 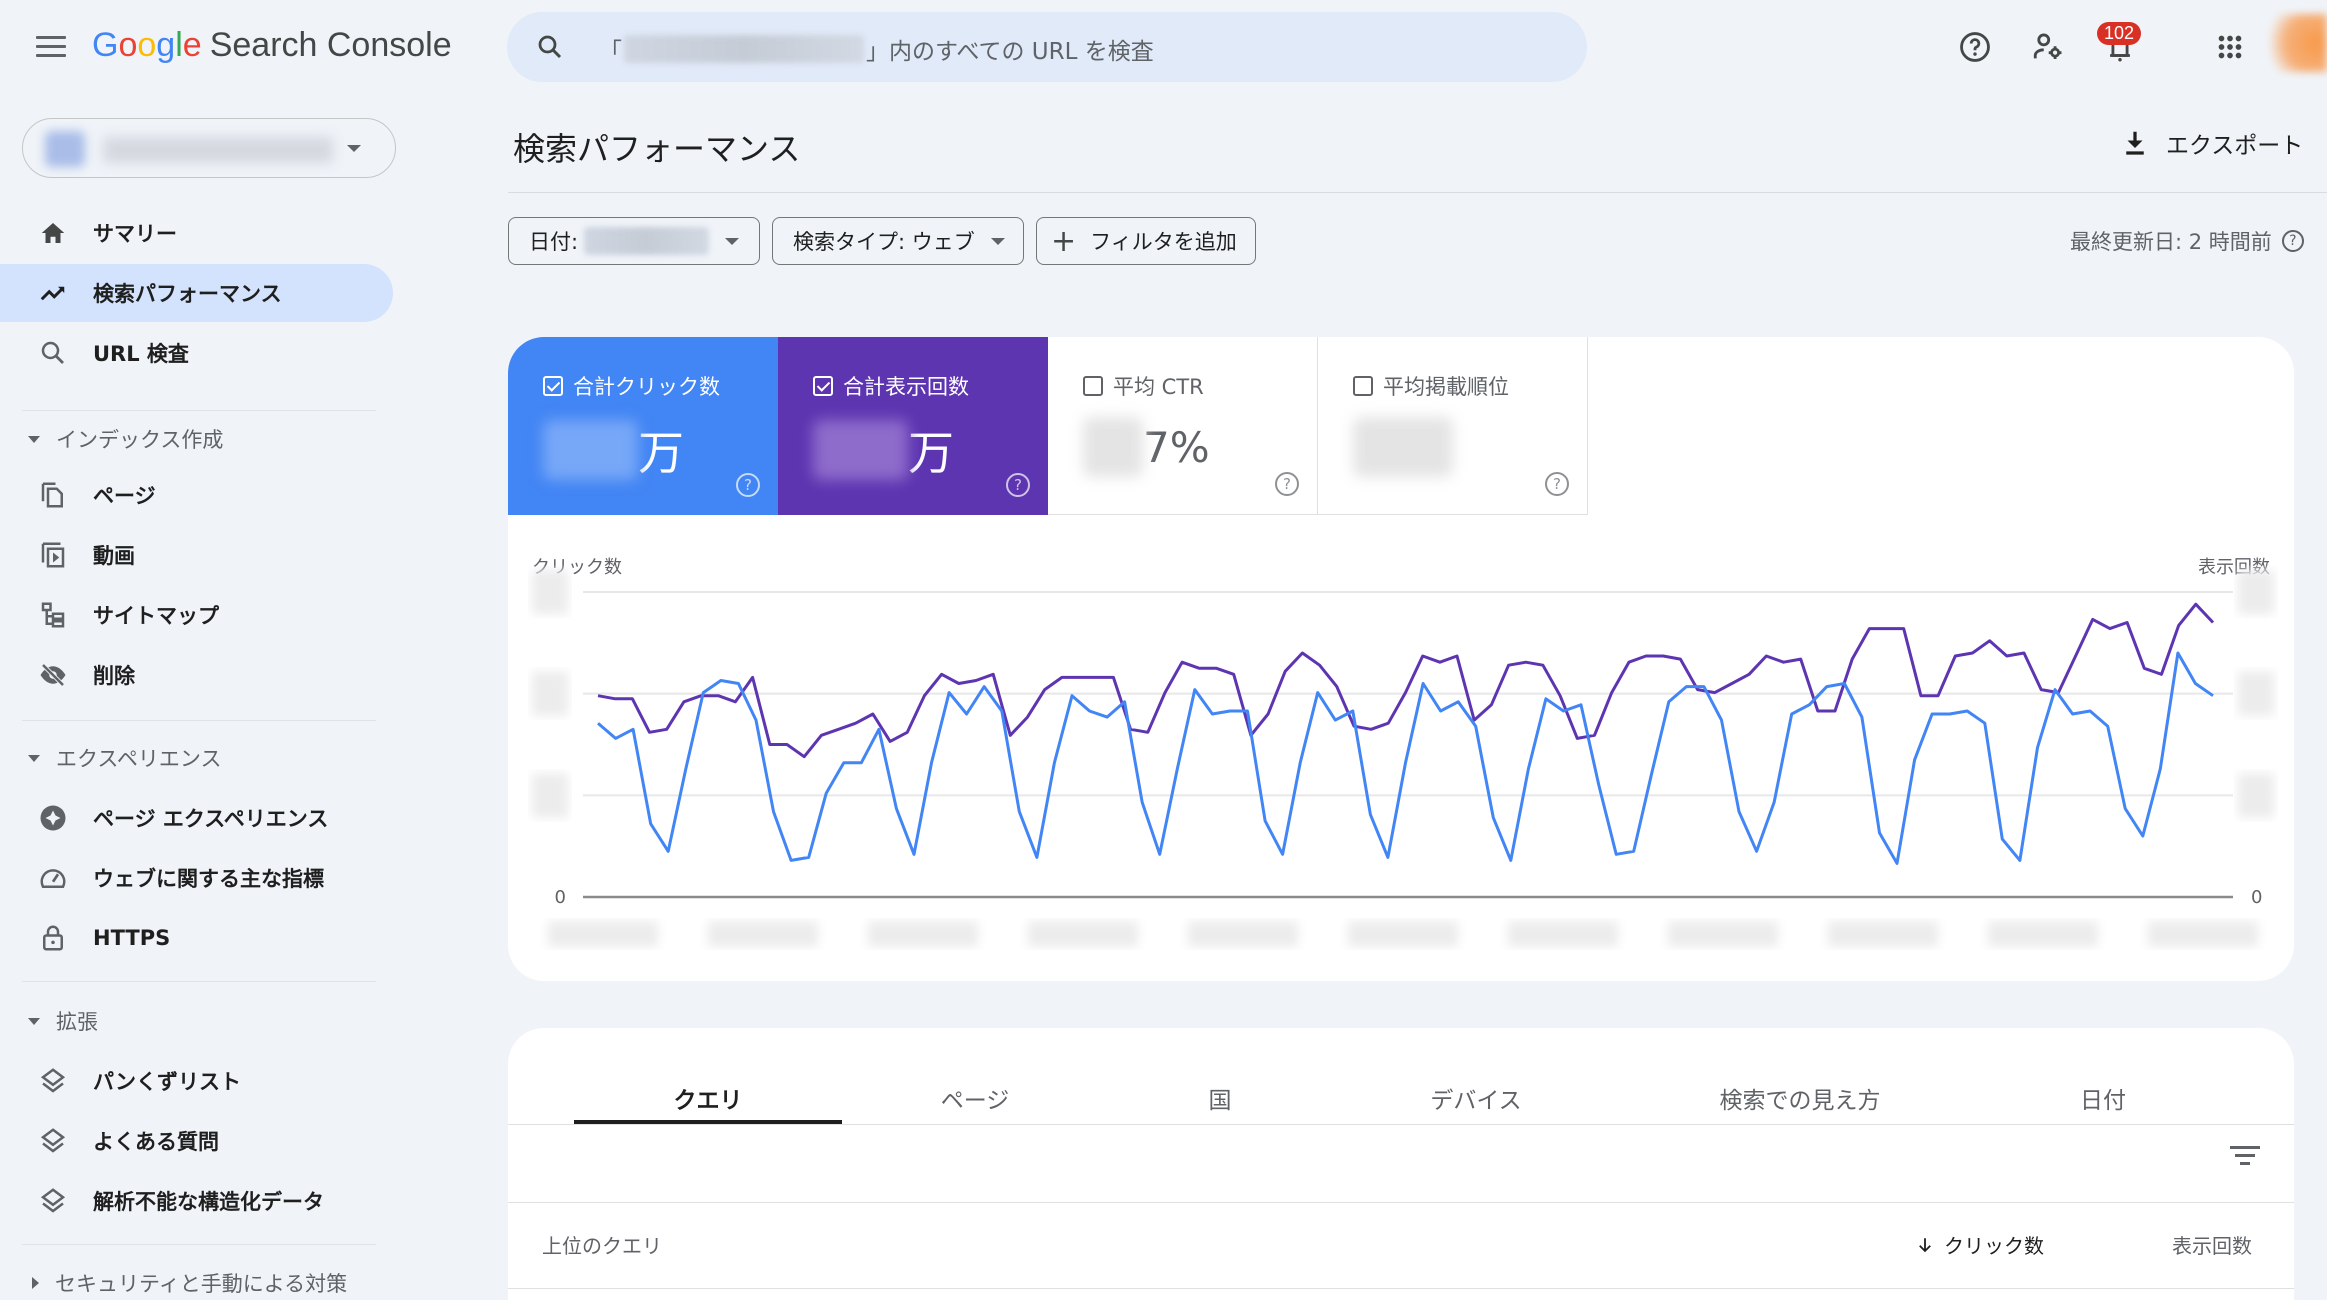 What do you see at coordinates (1980, 1244) in the screenshot?
I see `column-header-clicks: クリック数` at bounding box center [1980, 1244].